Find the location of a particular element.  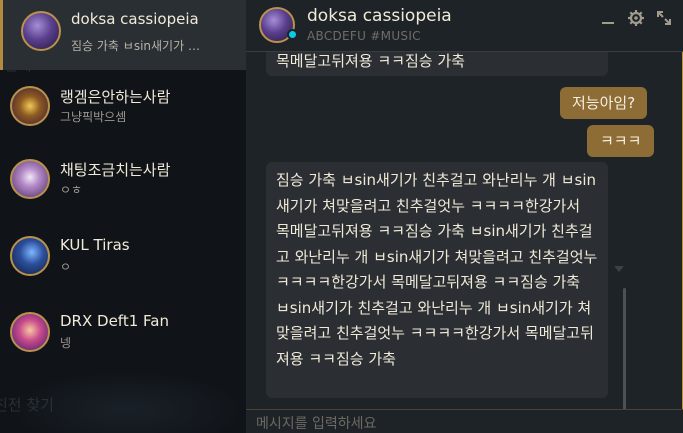

friend-name: 채팅조금치는사람 is located at coordinates (115, 170).